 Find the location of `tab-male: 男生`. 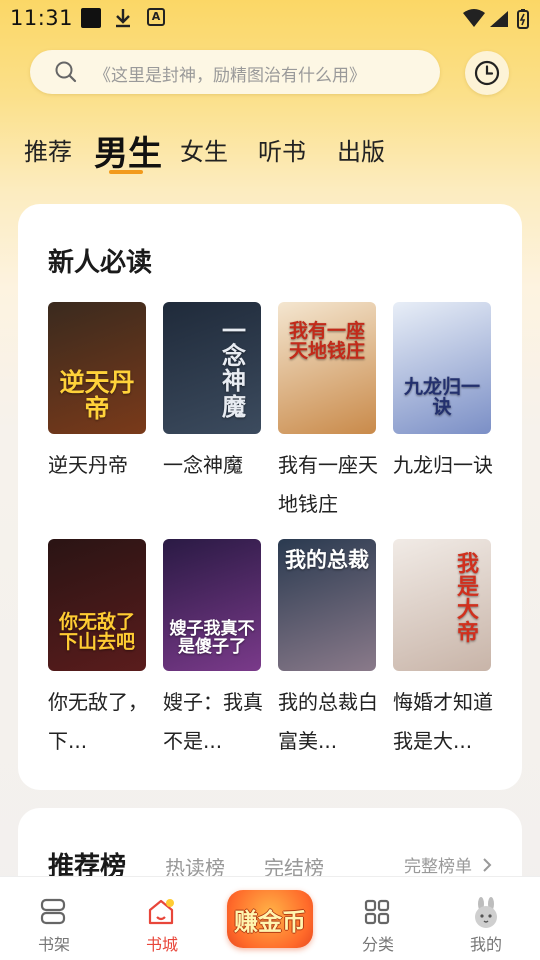

tab-male: 男生 is located at coordinates (128, 150).